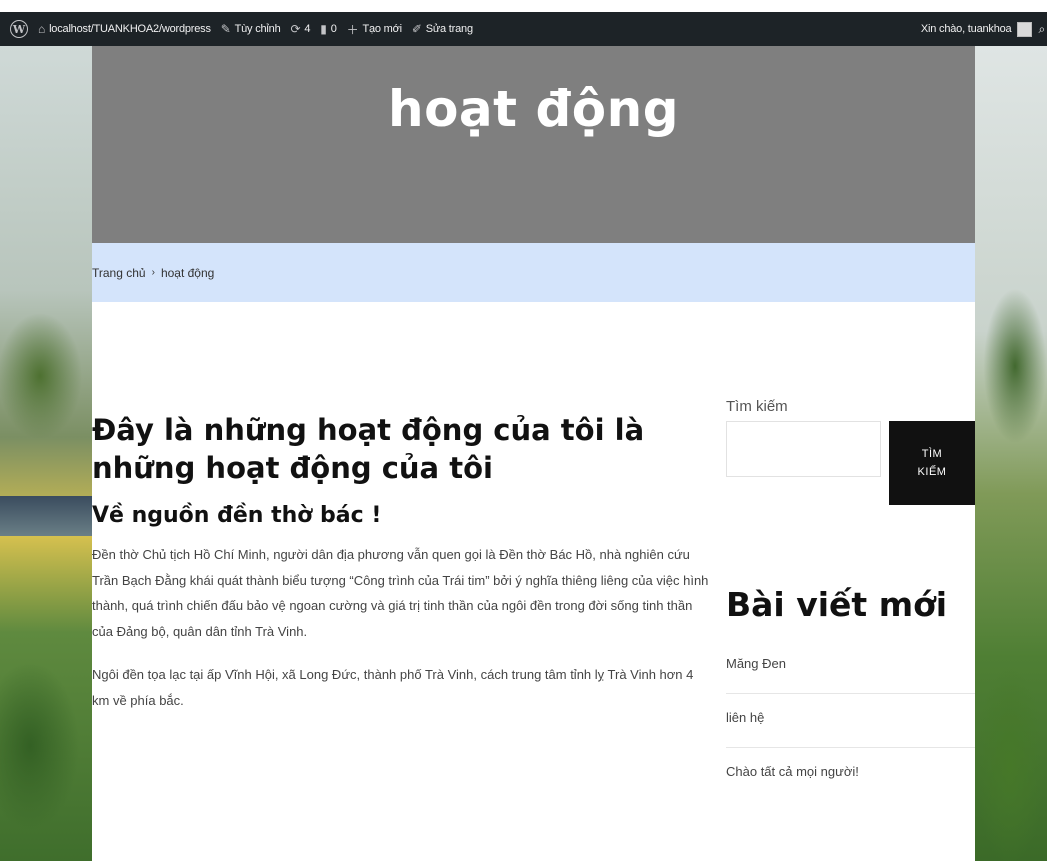  Describe the element at coordinates (42, 29) in the screenshot. I see `dashboard-icon: ⌂` at that location.